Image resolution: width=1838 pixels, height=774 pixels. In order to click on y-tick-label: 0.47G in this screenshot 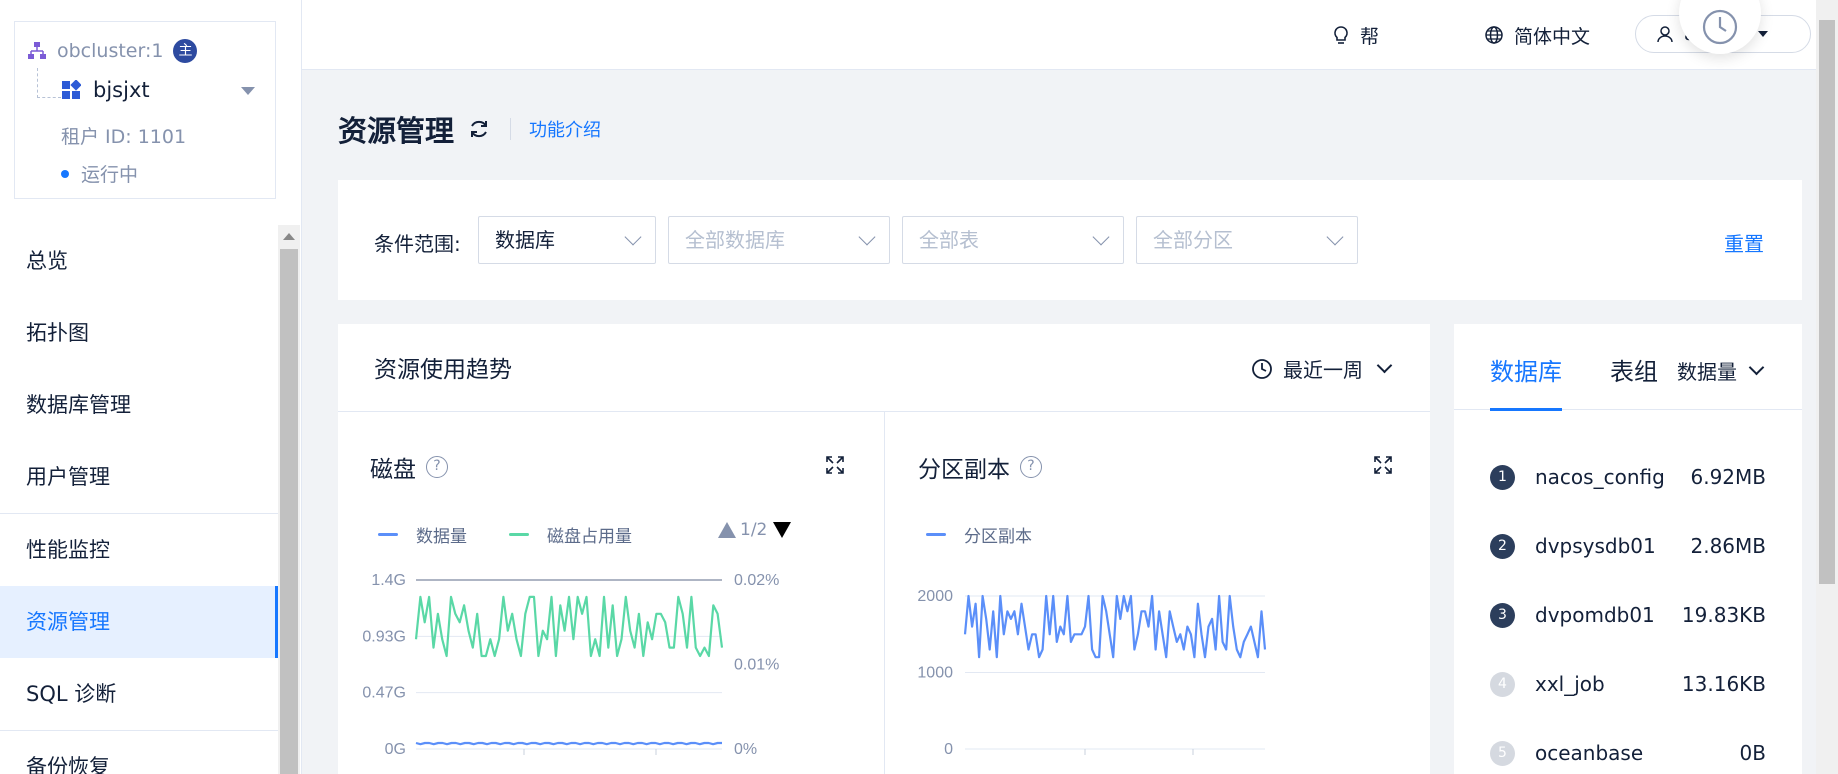, I will do `click(384, 693)`.